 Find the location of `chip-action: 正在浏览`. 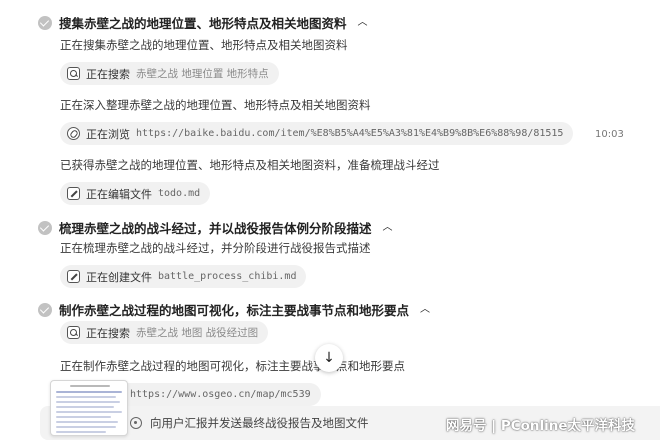

chip-action: 正在浏览 is located at coordinates (108, 134).